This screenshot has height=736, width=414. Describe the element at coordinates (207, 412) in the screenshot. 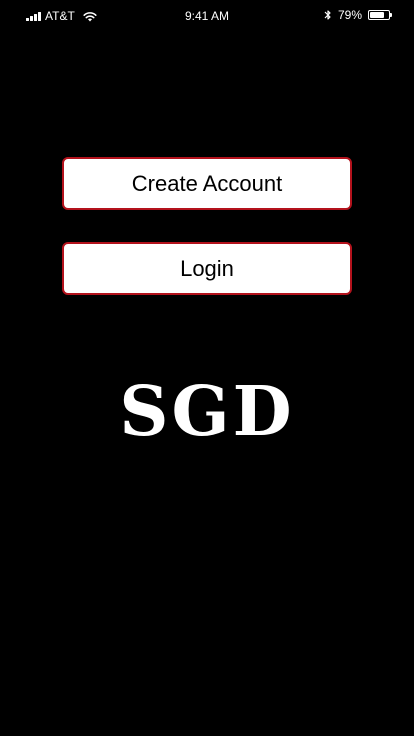

I see `app-logo: SGD` at that location.